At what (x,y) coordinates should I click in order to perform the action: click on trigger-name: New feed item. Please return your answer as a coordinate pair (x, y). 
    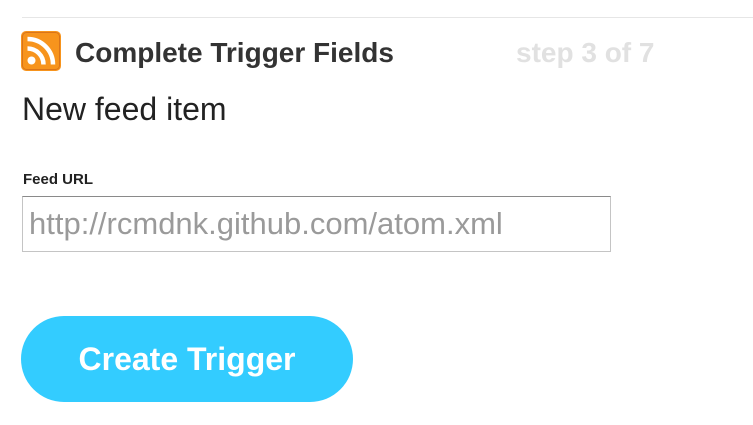
    Looking at the image, I should click on (124, 109).